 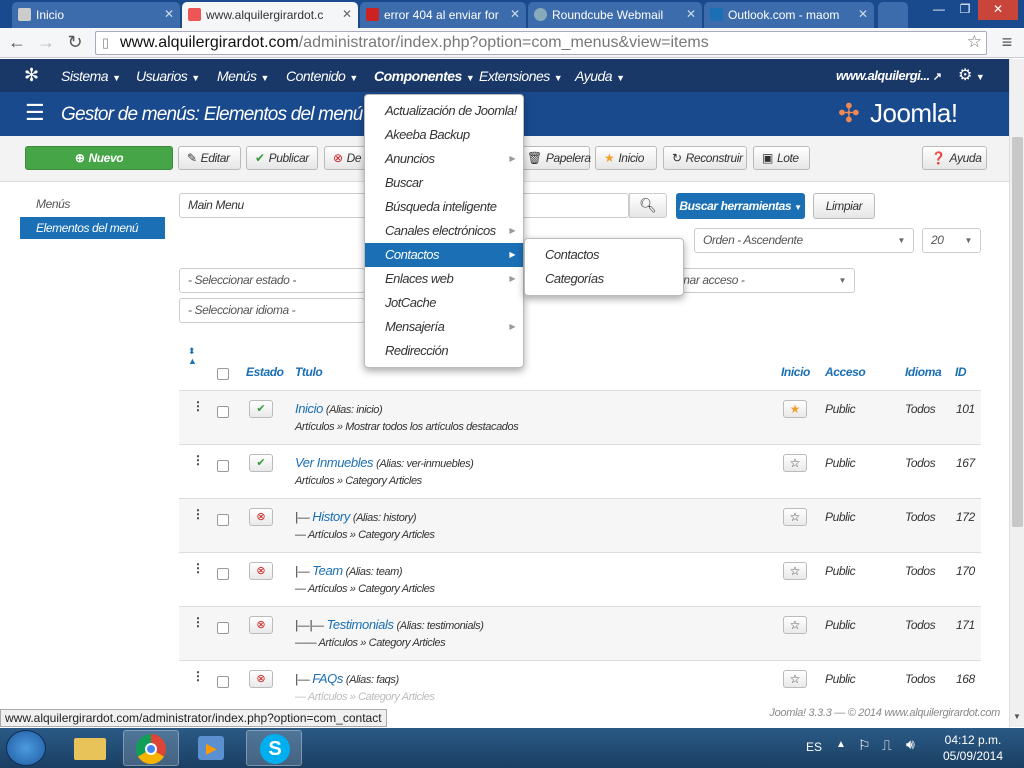 I want to click on clock-time: 04:12 p.m., so click(x=973, y=740).